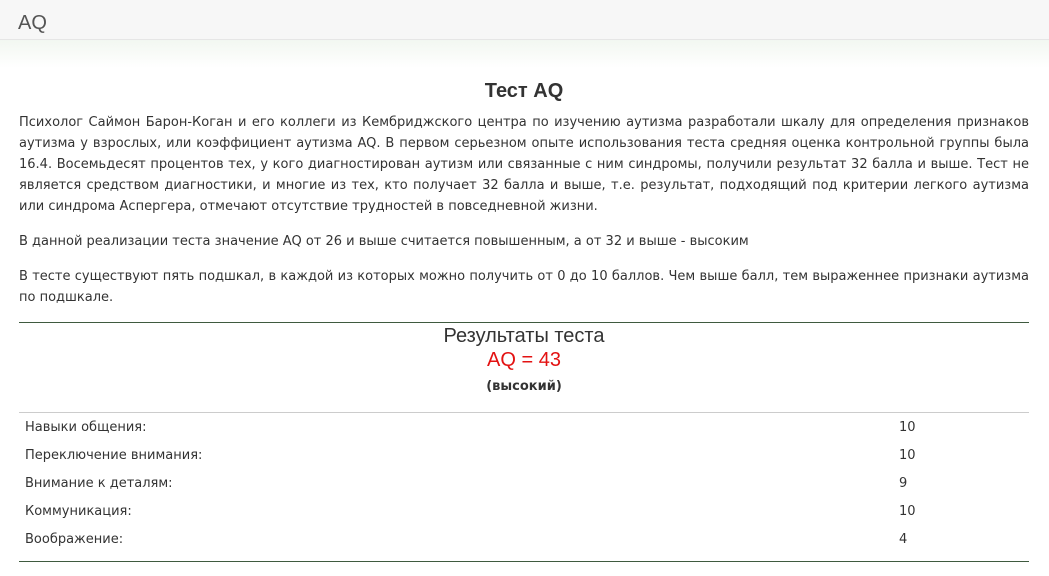 The width and height of the screenshot is (1049, 576). I want to click on table-row: Воображение: 4, so click(524, 539).